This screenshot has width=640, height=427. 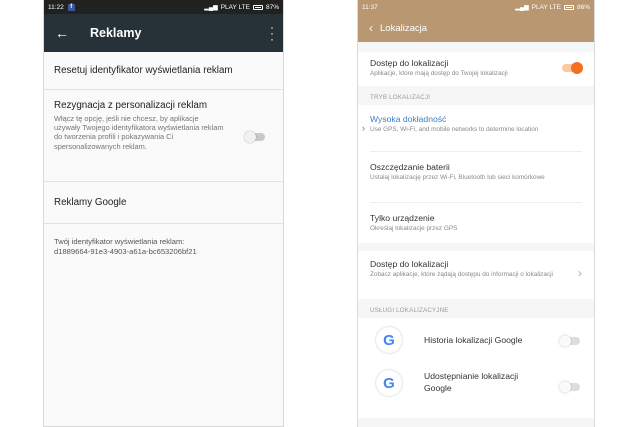 I want to click on google-location-history-item: G Historia lokalizacji Google, so click(x=476, y=340).